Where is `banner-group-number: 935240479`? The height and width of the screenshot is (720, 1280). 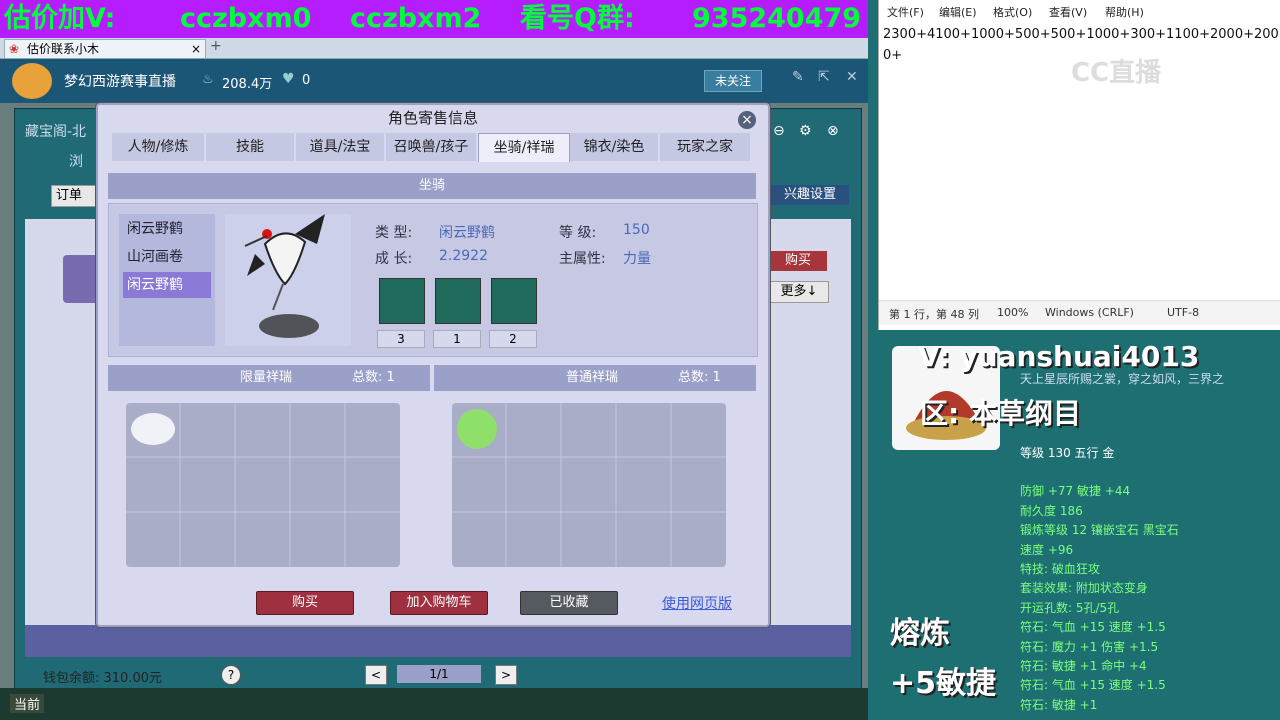
banner-group-number: 935240479 is located at coordinates (777, 18).